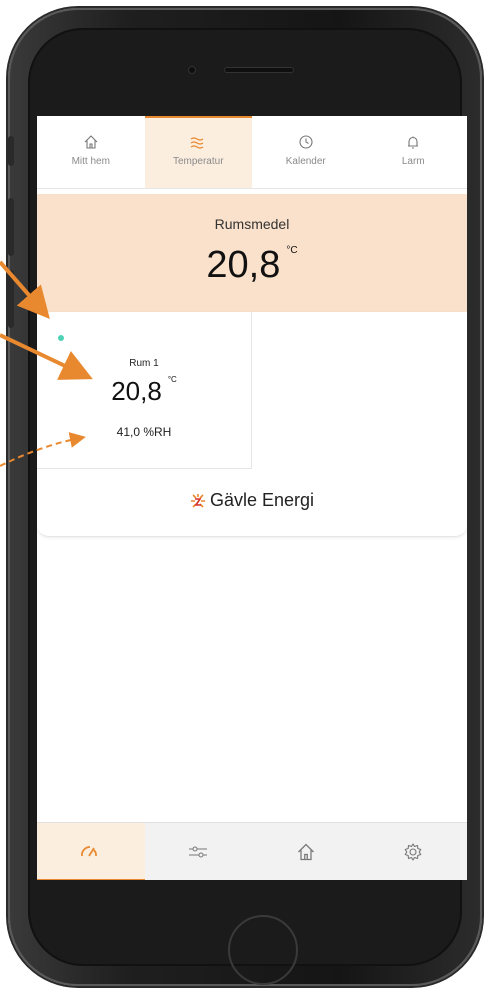  Describe the element at coordinates (198, 161) in the screenshot. I see `tab-label: Temperatur` at that location.